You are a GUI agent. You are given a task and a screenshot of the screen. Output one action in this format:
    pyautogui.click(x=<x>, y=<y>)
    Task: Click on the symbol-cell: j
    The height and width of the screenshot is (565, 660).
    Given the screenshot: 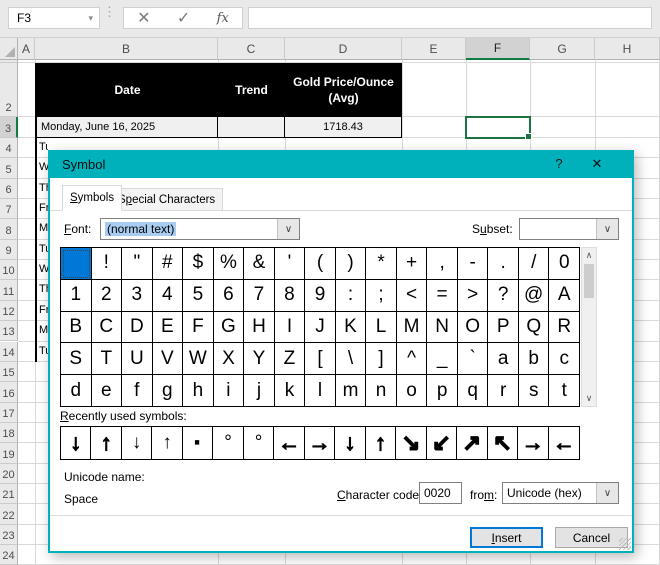 What is the action you would take?
    pyautogui.click(x=259, y=391)
    